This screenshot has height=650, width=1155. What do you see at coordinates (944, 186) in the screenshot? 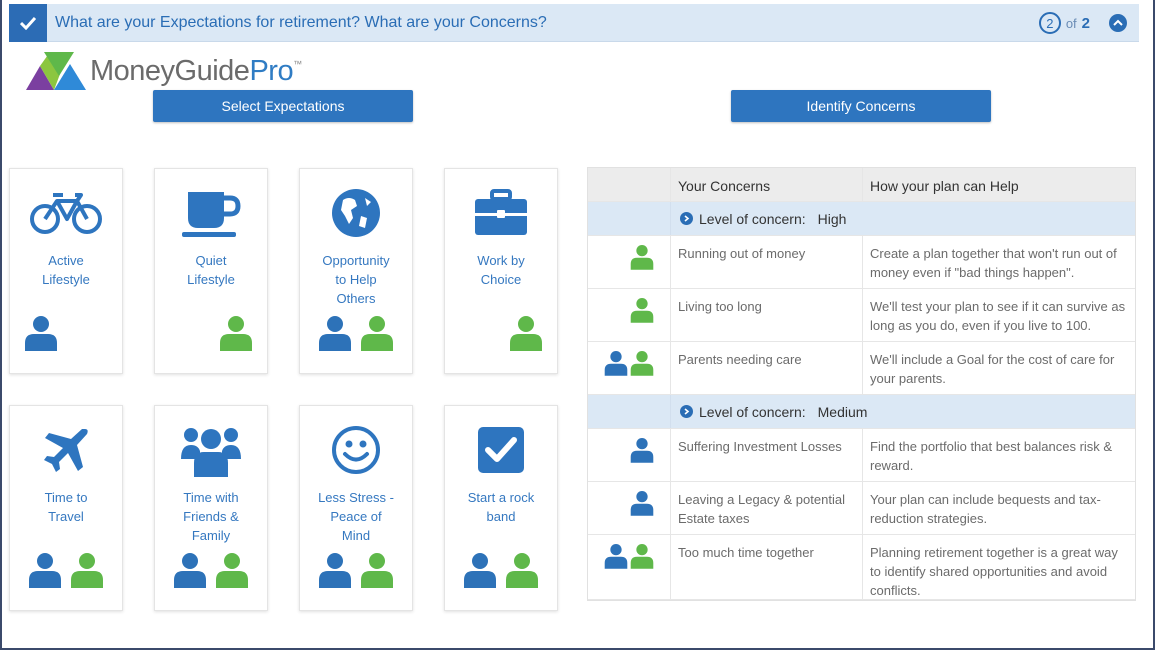
I see `header-how-plan-helps: How your plan can Help` at bounding box center [944, 186].